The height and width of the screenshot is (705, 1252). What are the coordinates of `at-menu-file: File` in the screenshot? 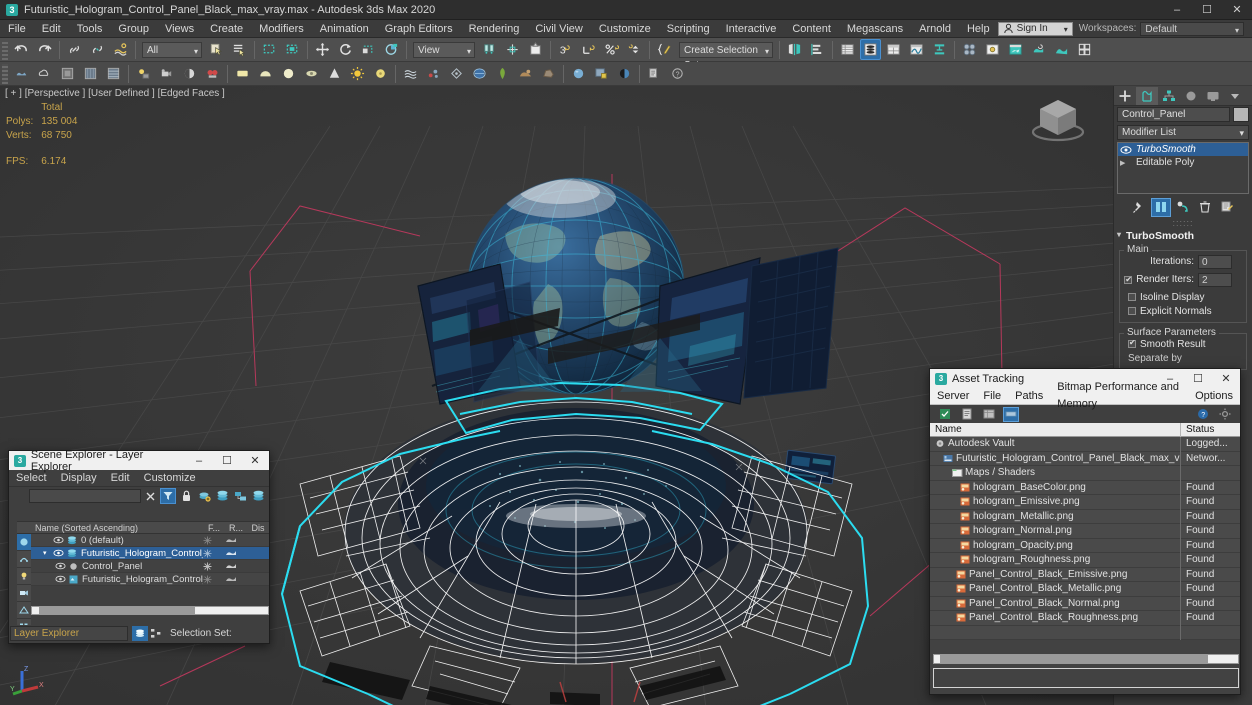 It's located at (992, 396).